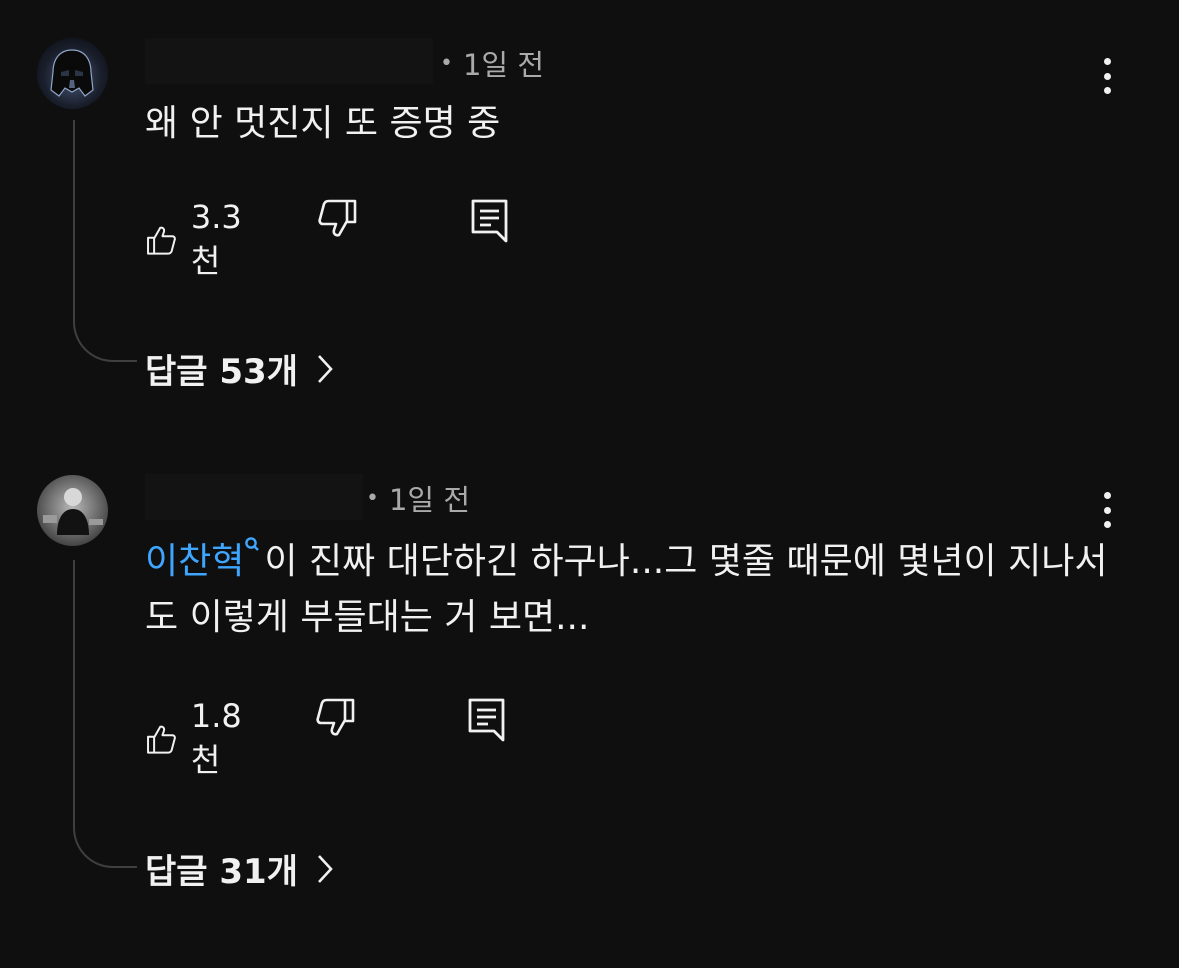  I want to click on like-count: 1.8천, so click(216, 738).